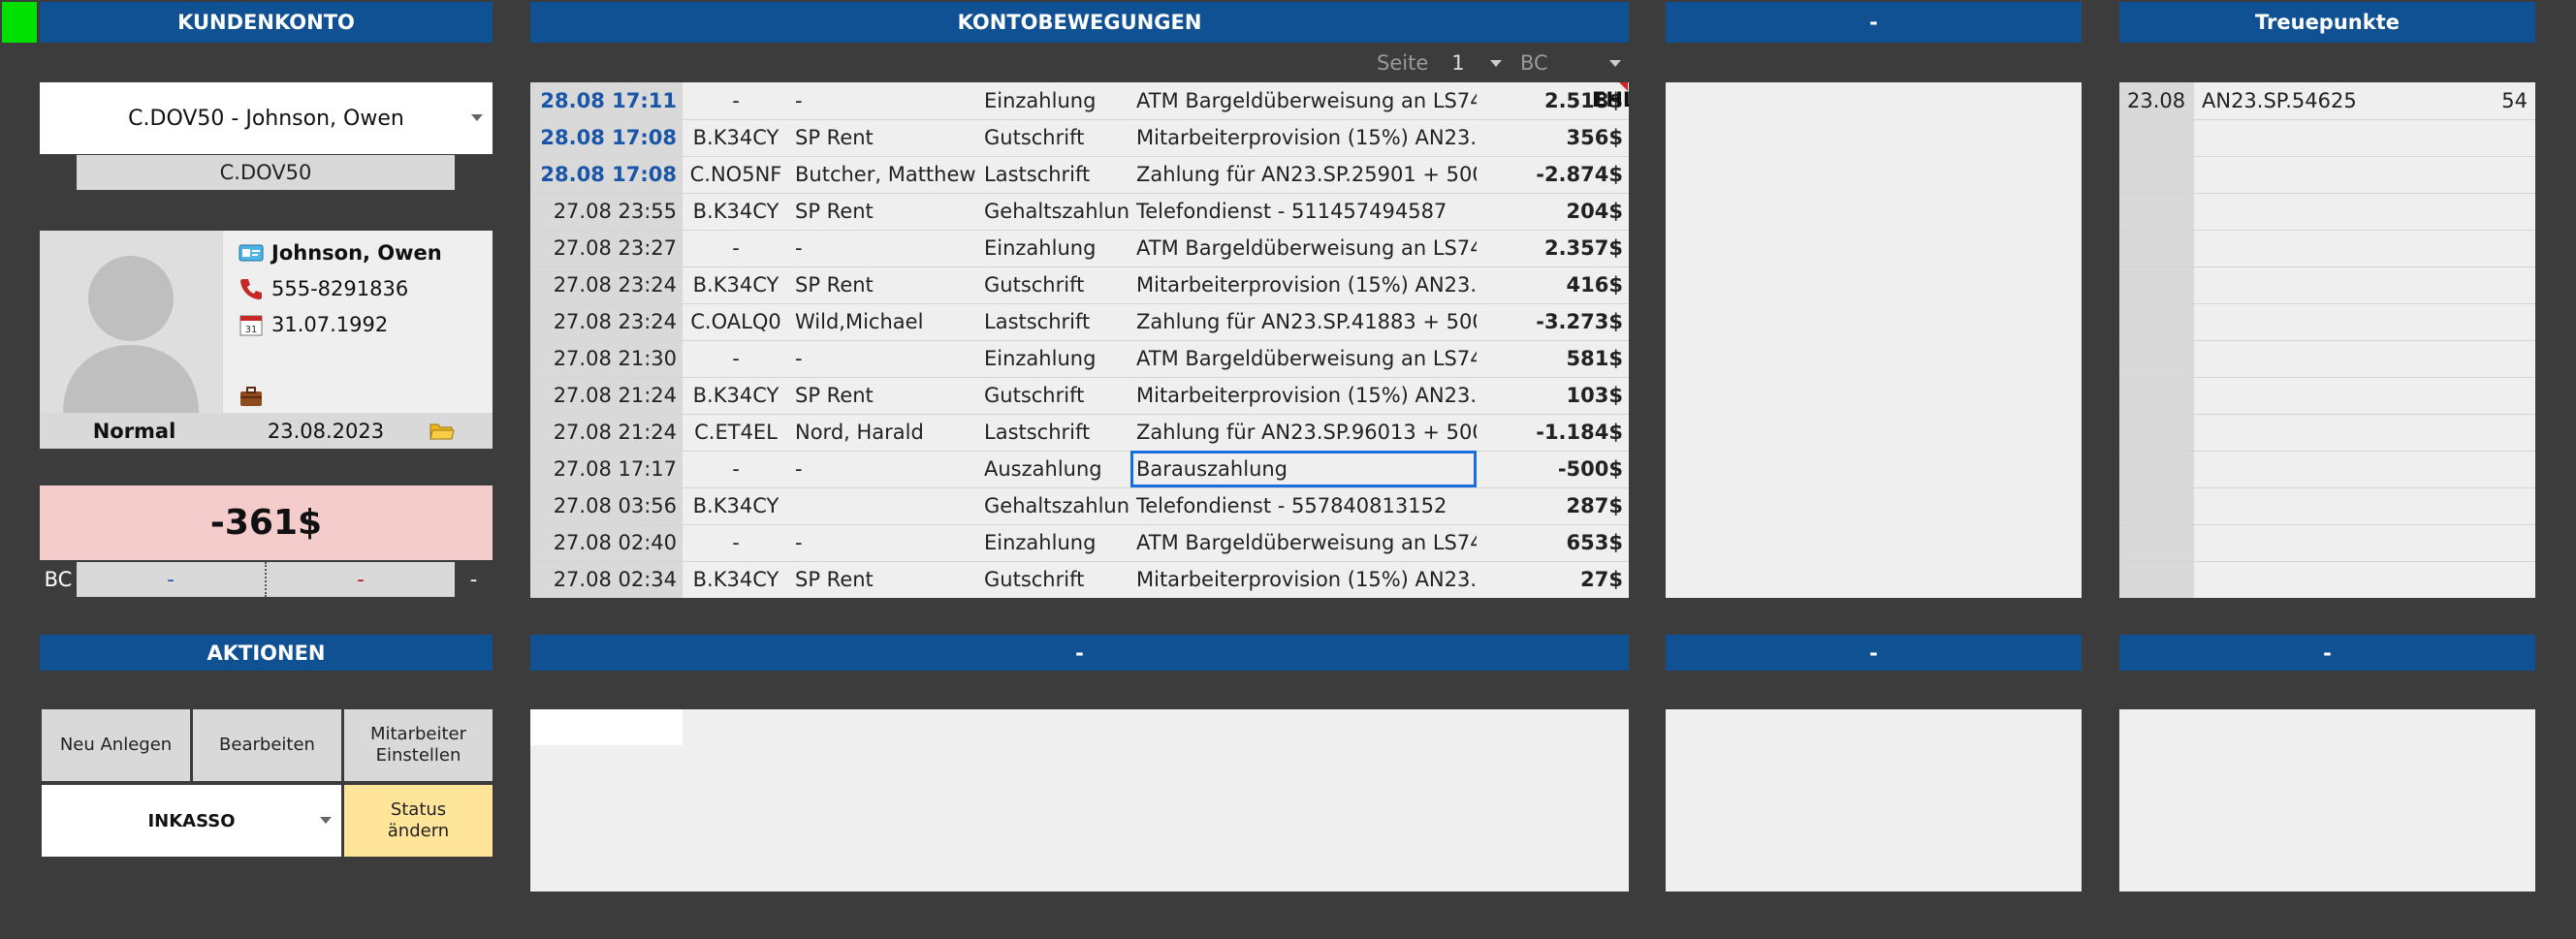  I want to click on row-code: C.OALQ0, so click(736, 322).